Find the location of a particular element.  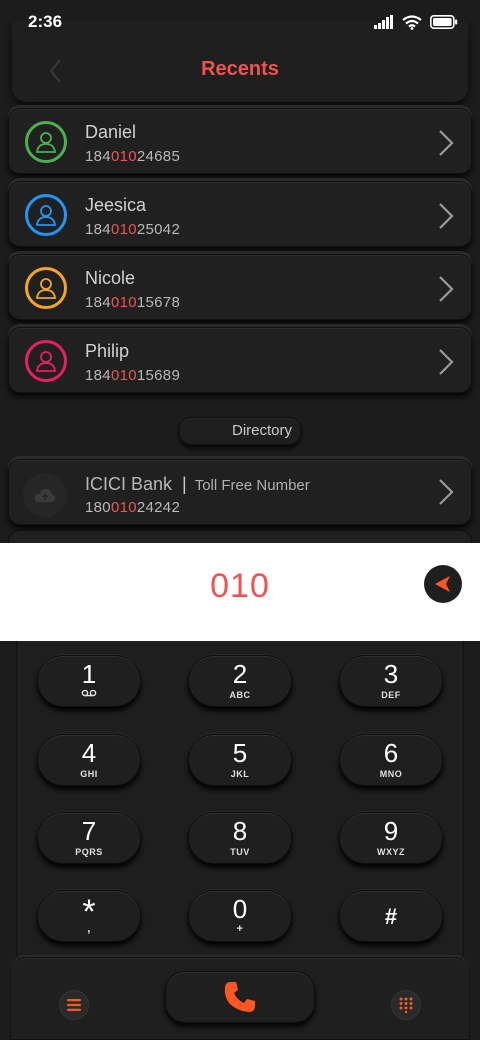

key-1: 1 is located at coordinates (89, 681).